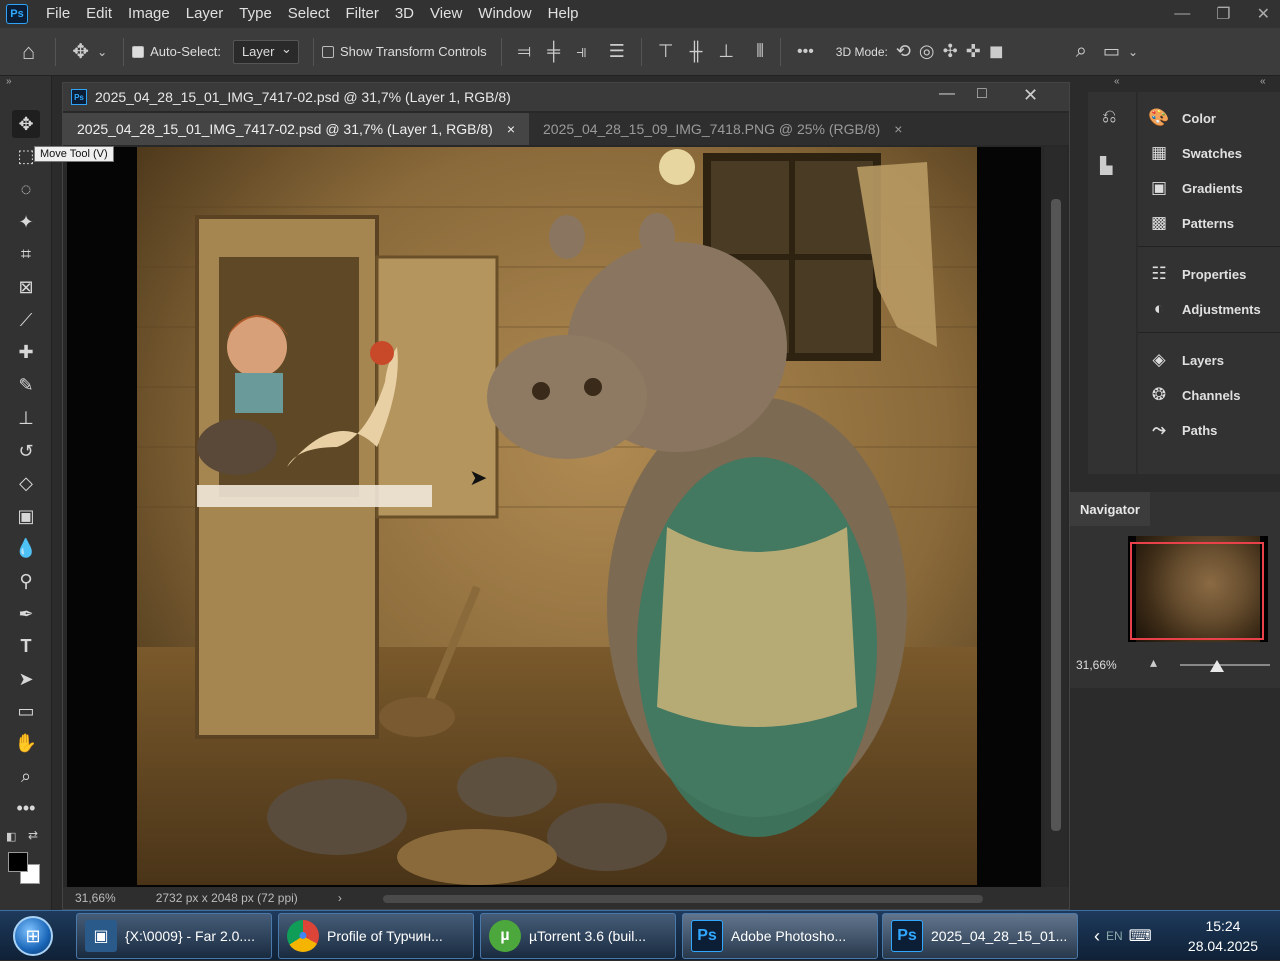 This screenshot has height=961, width=1280. I want to click on status-zoom: 31,66%, so click(95, 898).